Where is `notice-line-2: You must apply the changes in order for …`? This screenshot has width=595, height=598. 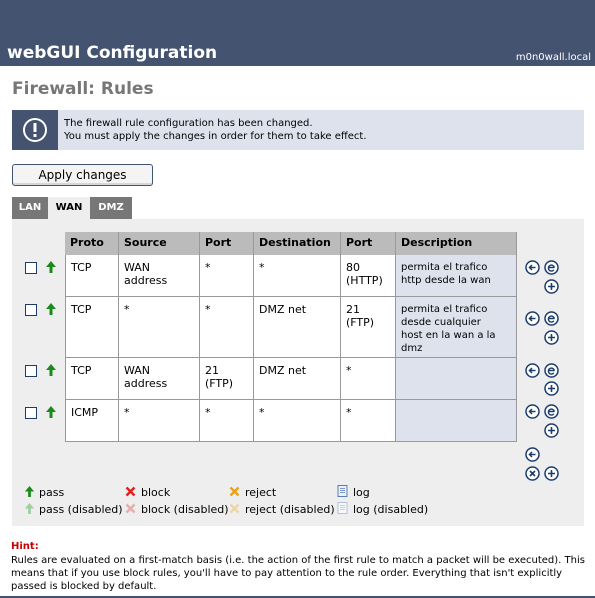
notice-line-2: You must apply the changes in order for … is located at coordinates (215, 136).